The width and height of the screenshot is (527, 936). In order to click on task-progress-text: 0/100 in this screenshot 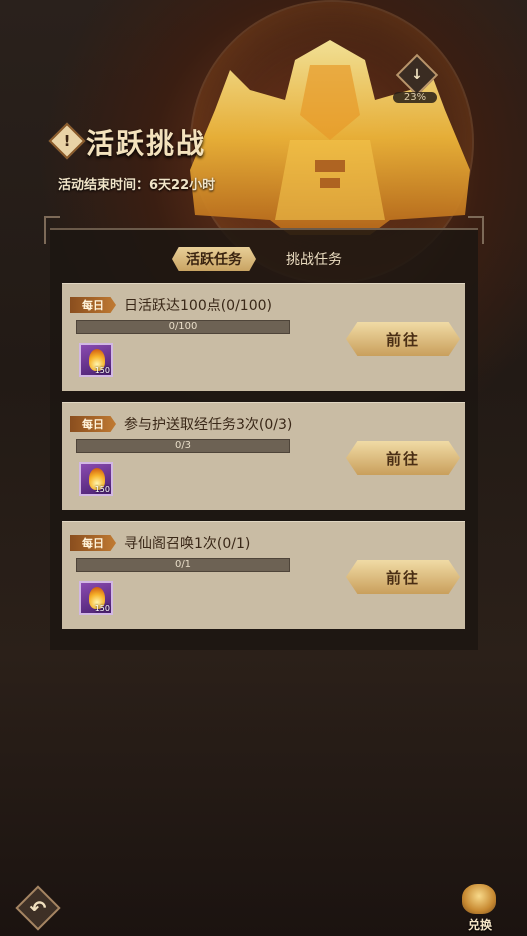, I will do `click(183, 326)`.